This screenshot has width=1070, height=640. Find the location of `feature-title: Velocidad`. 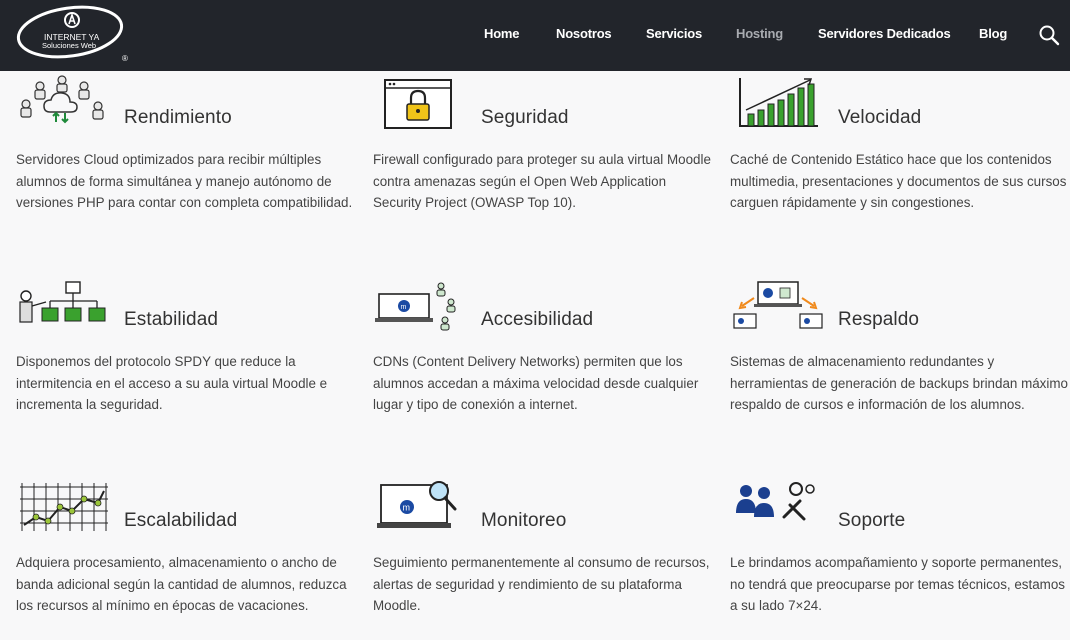

feature-title: Velocidad is located at coordinates (880, 117).